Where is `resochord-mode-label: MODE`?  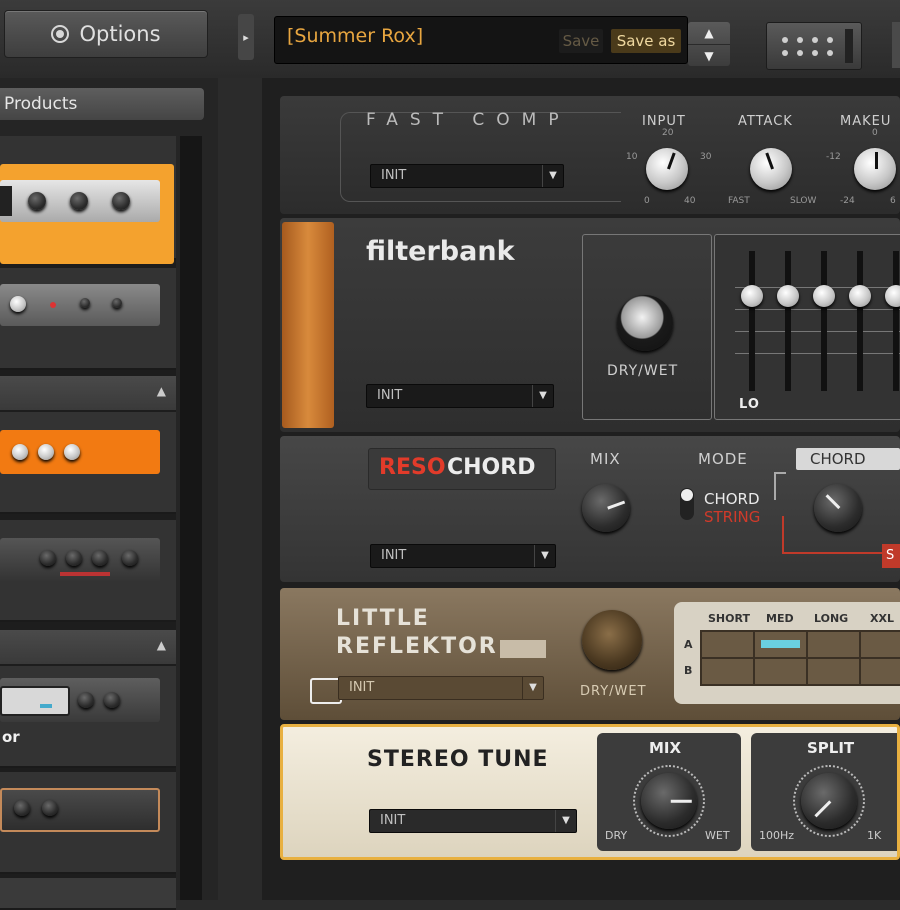
resochord-mode-label: MODE is located at coordinates (723, 459).